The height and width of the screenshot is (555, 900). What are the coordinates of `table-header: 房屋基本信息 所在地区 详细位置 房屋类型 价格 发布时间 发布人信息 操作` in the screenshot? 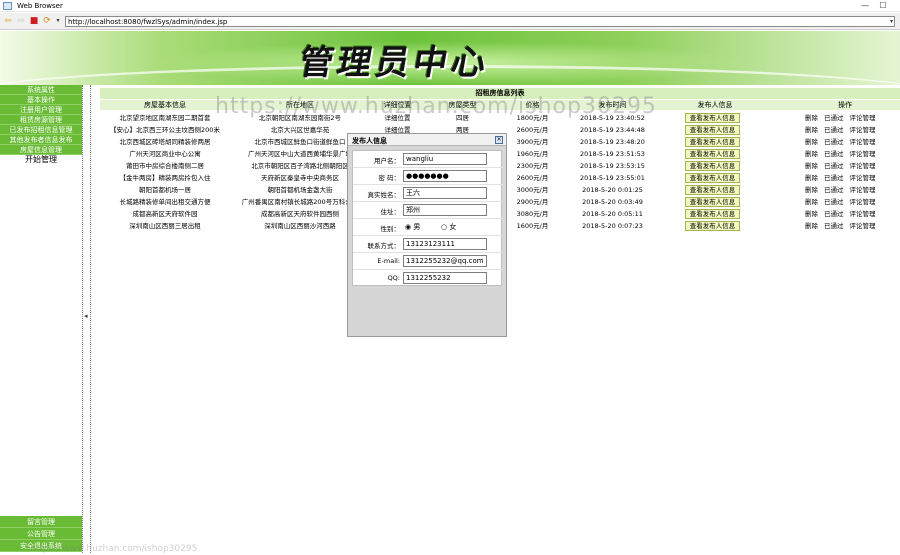 It's located at (500, 105).